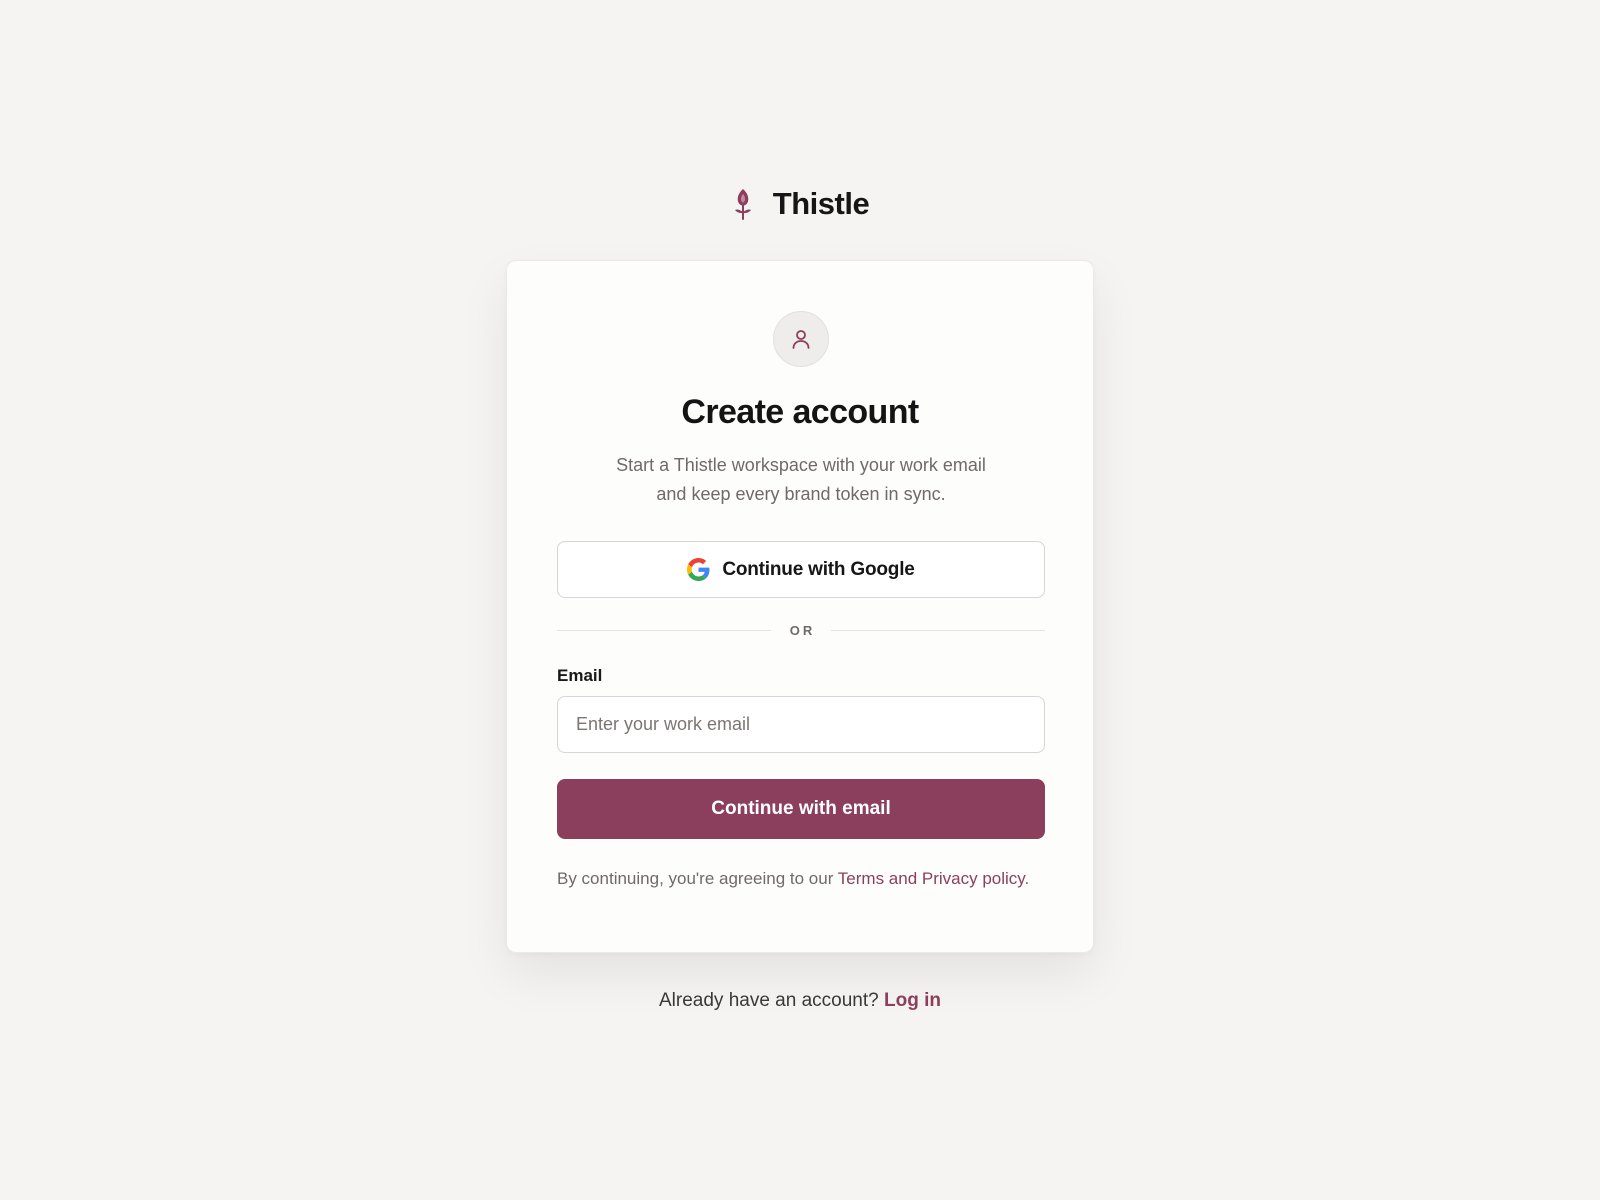  What do you see at coordinates (771, 1000) in the screenshot?
I see `login-prompt-text: Already have an account?` at bounding box center [771, 1000].